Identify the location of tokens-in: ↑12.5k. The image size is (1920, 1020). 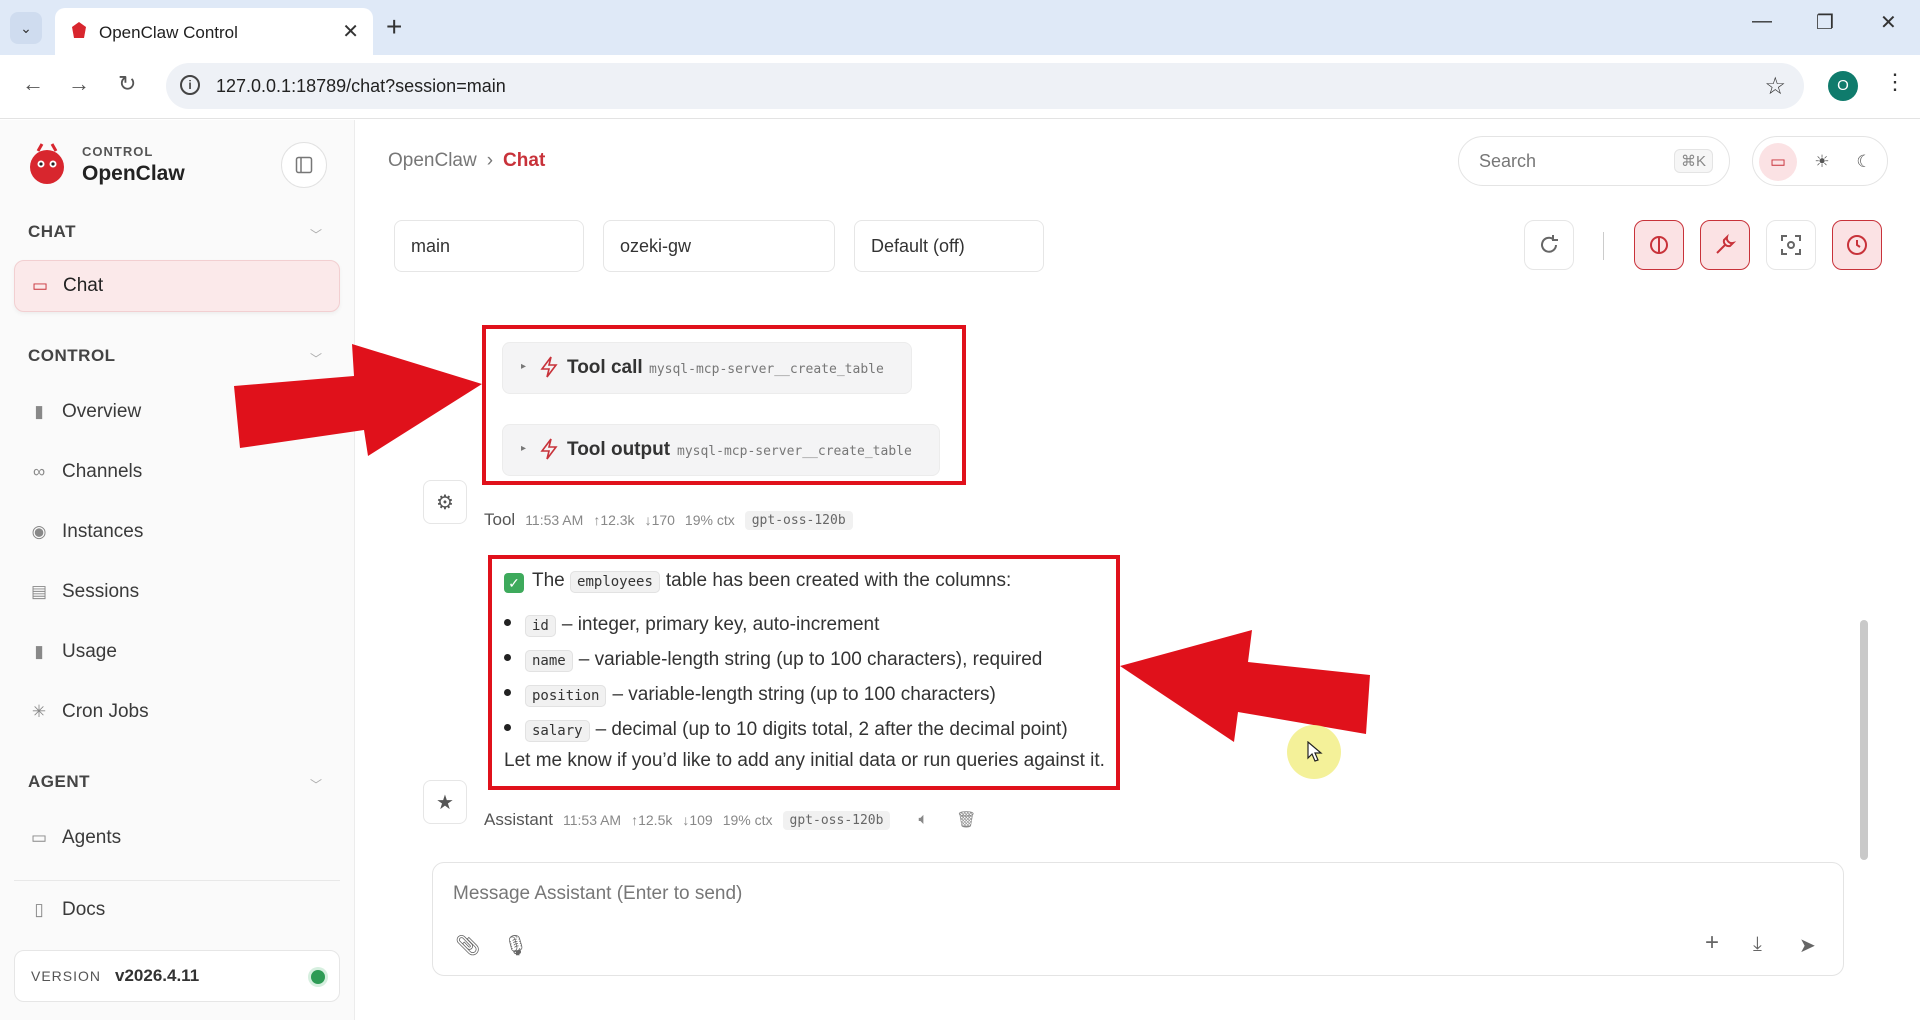
(652, 820).